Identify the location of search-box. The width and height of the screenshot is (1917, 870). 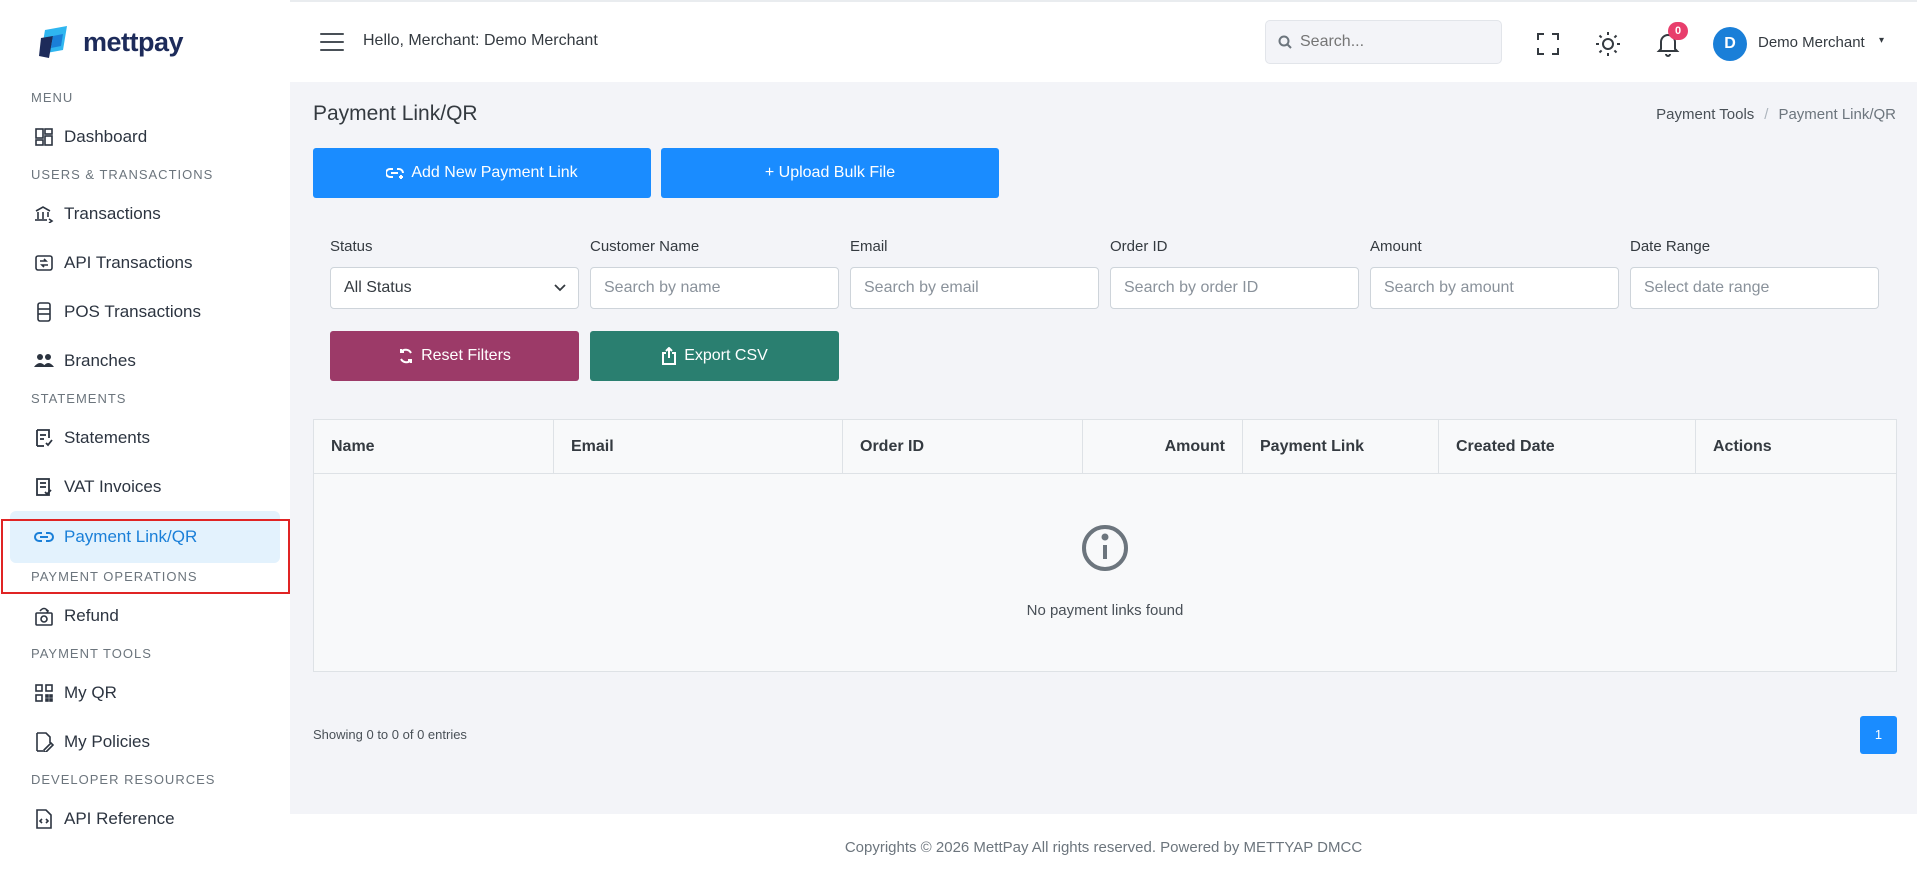
(1383, 42).